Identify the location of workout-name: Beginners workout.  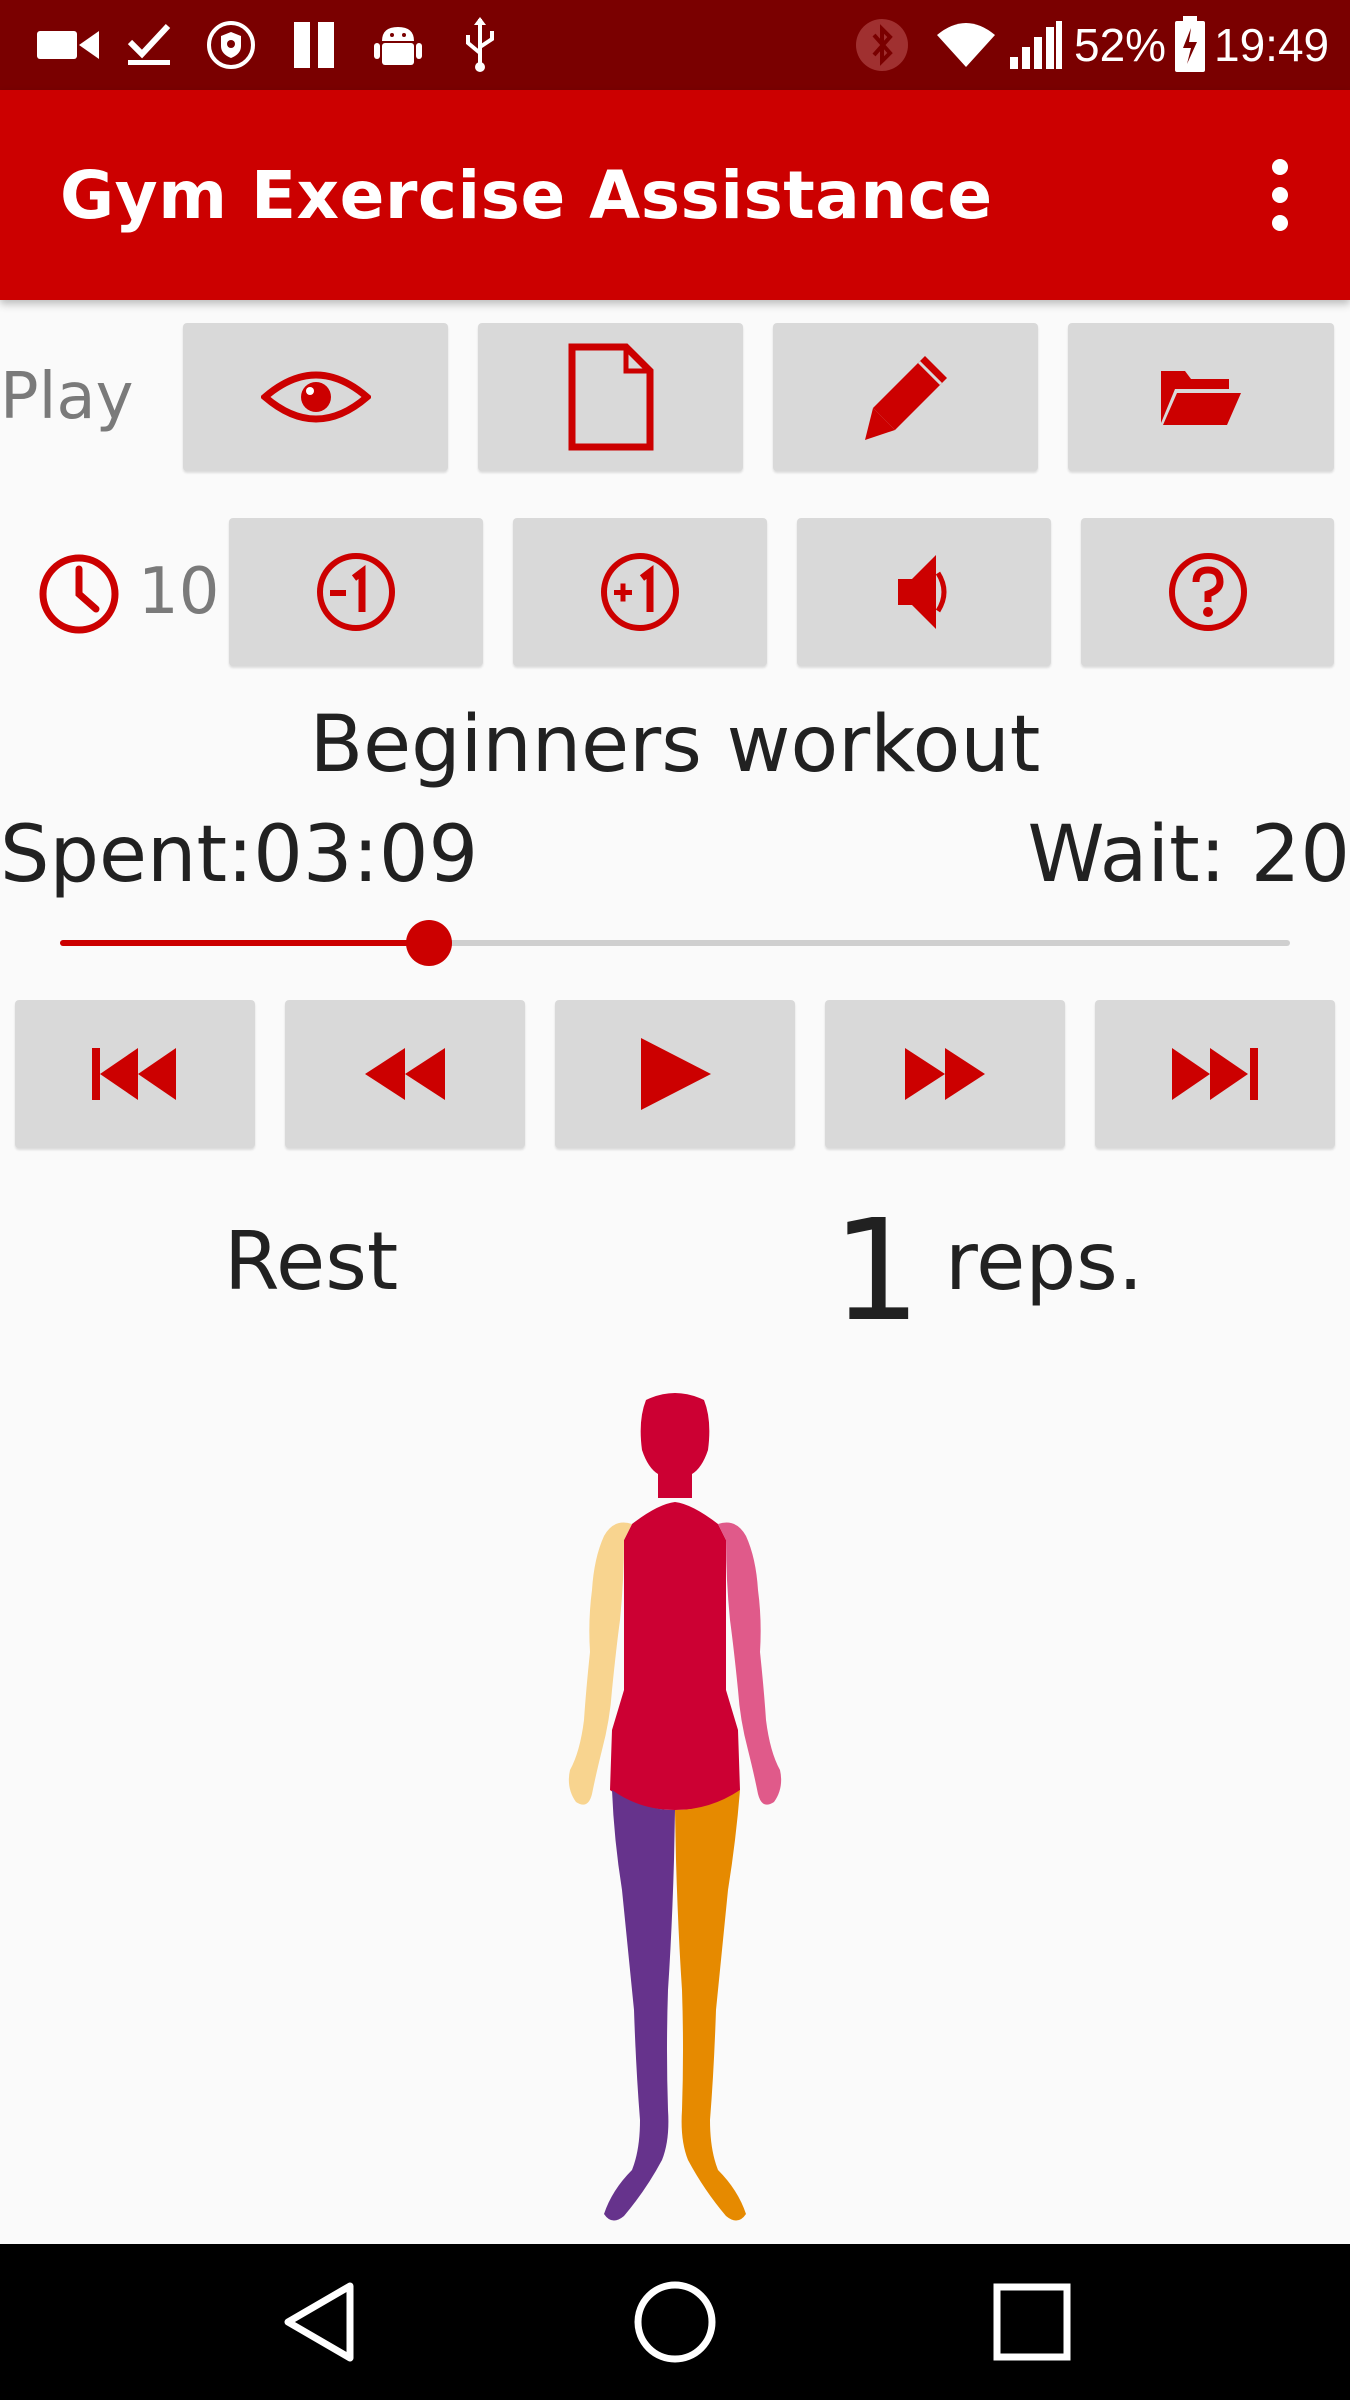
(675, 745).